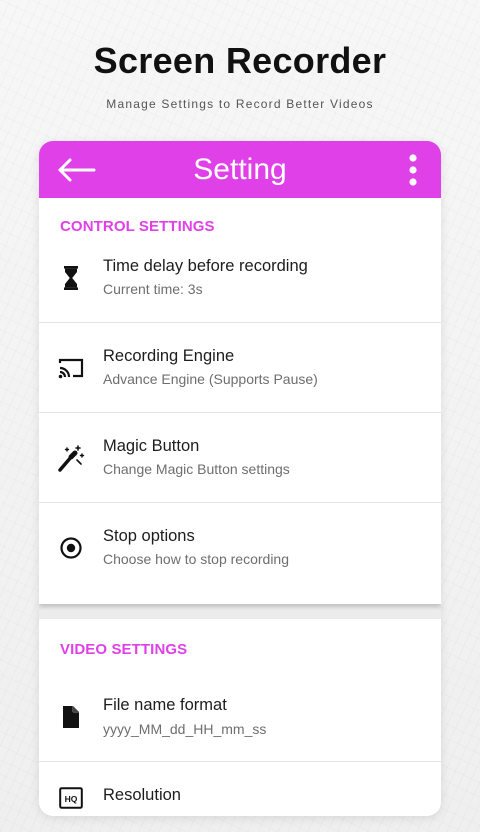 This screenshot has height=832, width=480. Describe the element at coordinates (124, 649) in the screenshot. I see `section-header-video-settings: VIDEO SETTINGS` at that location.